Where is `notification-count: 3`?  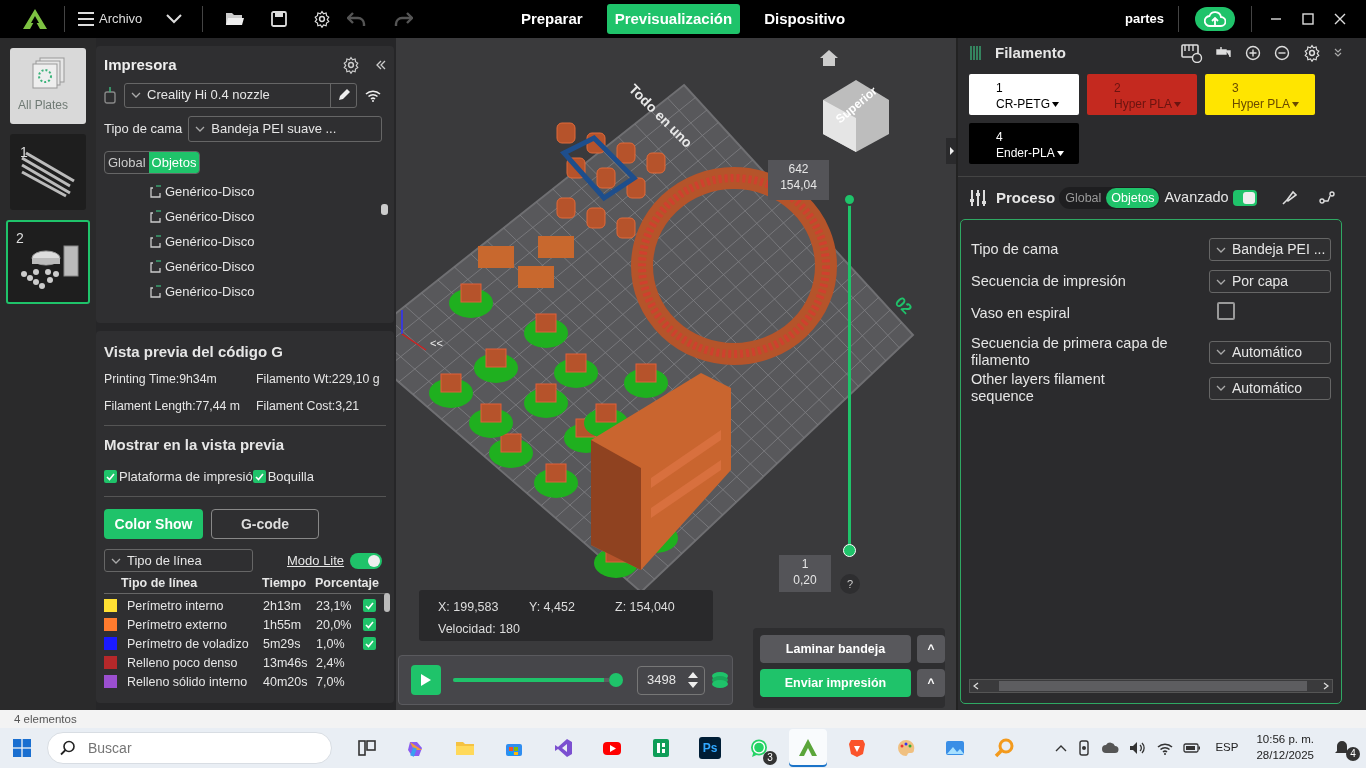
notification-count: 3 is located at coordinates (770, 758).